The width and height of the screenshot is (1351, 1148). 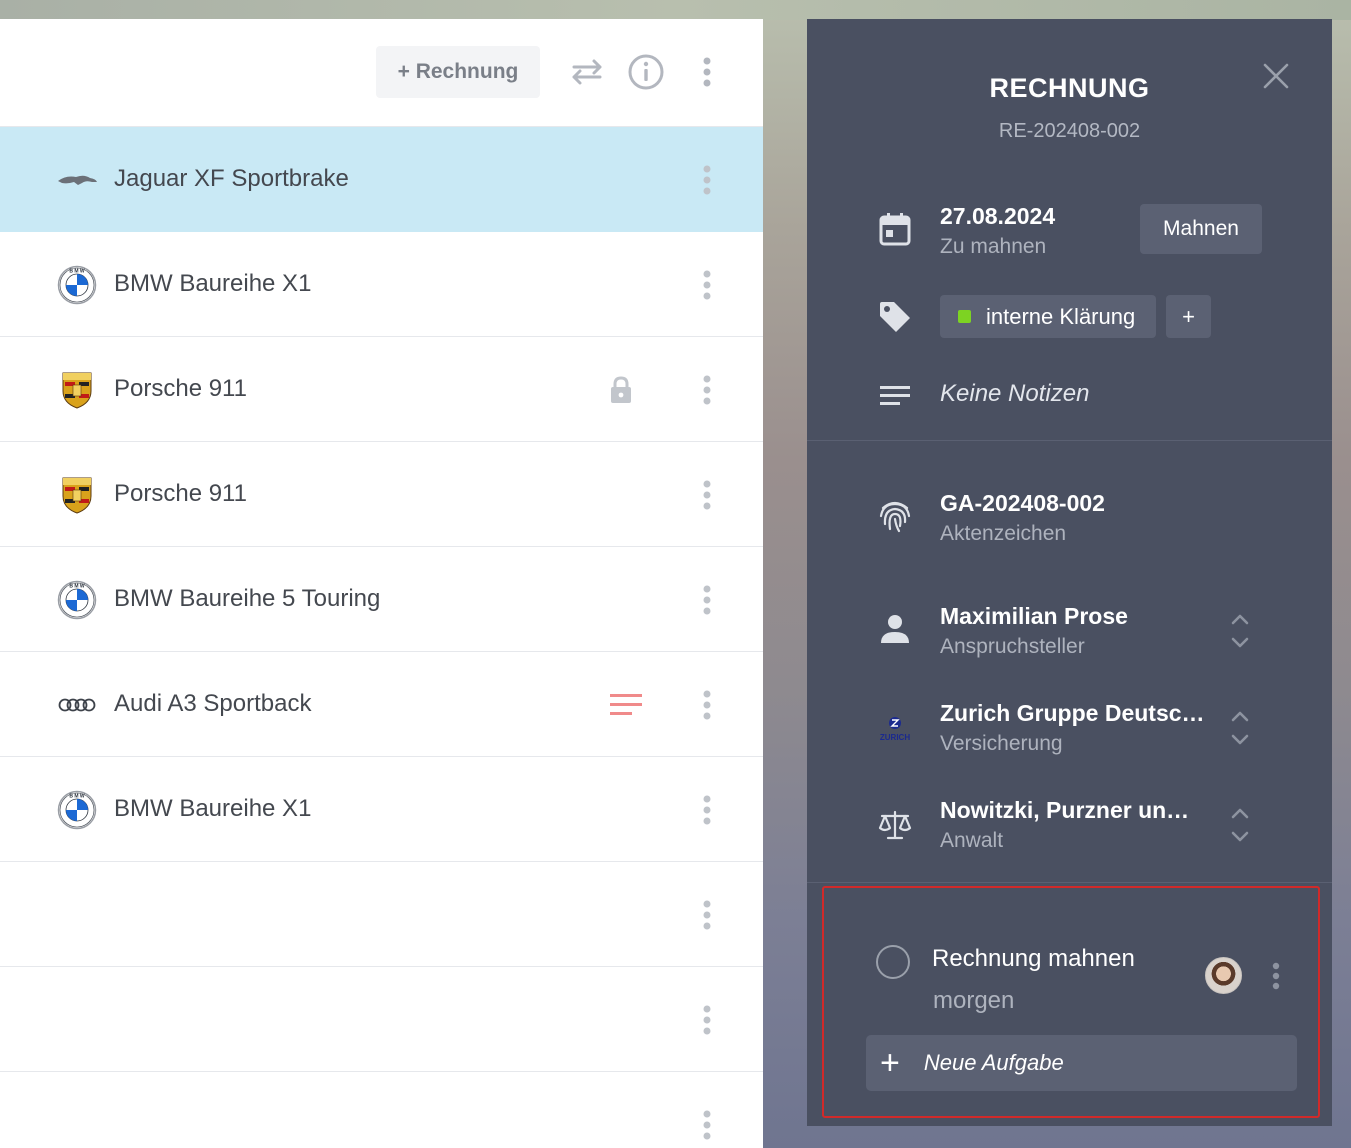 I want to click on tag-label: interne Klärung, so click(x=1061, y=316).